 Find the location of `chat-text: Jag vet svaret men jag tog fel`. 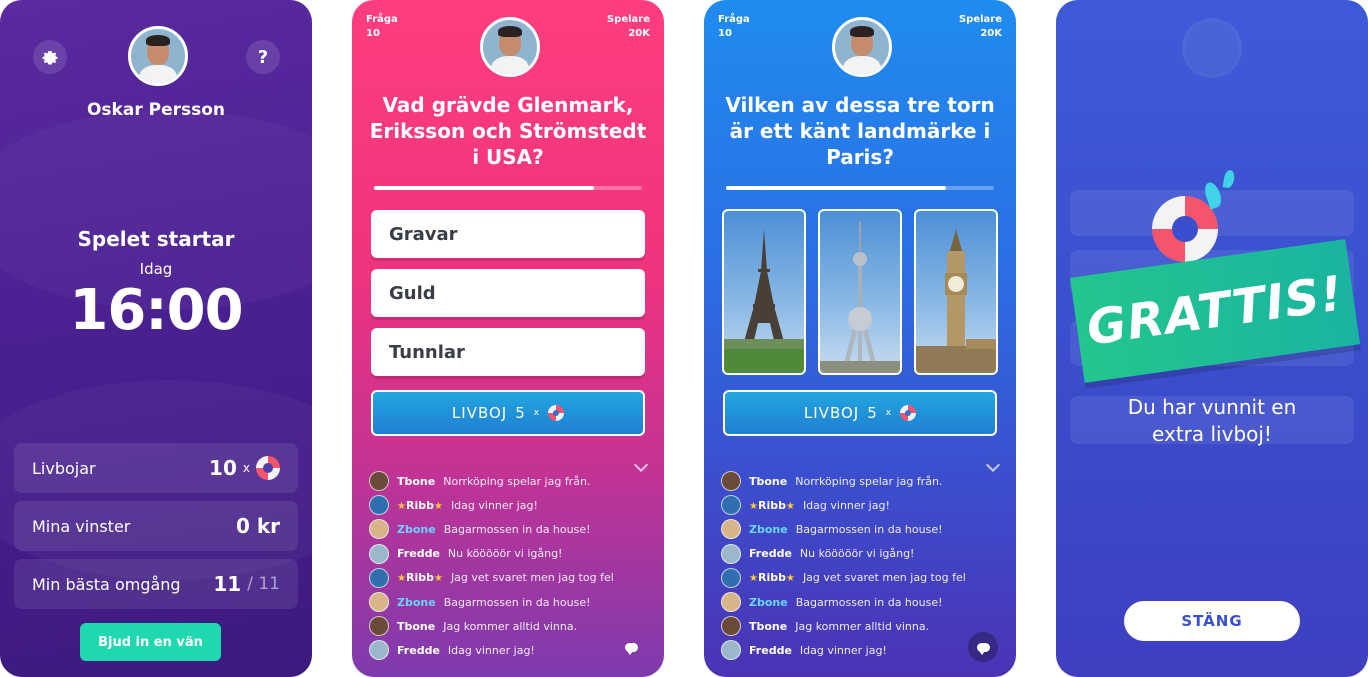

chat-text: Jag vet svaret men jag tog fel is located at coordinates (532, 578).